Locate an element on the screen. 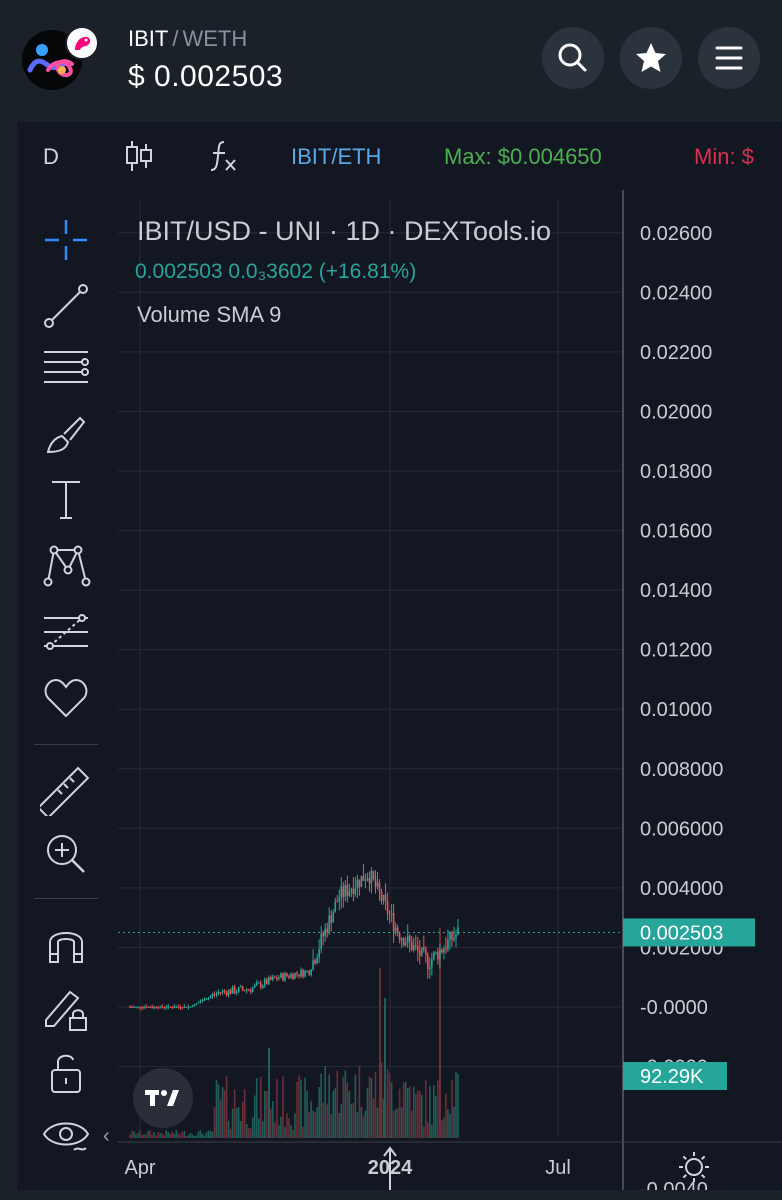 This screenshot has width=782, height=1200. pattern-tool is located at coordinates (66, 566).